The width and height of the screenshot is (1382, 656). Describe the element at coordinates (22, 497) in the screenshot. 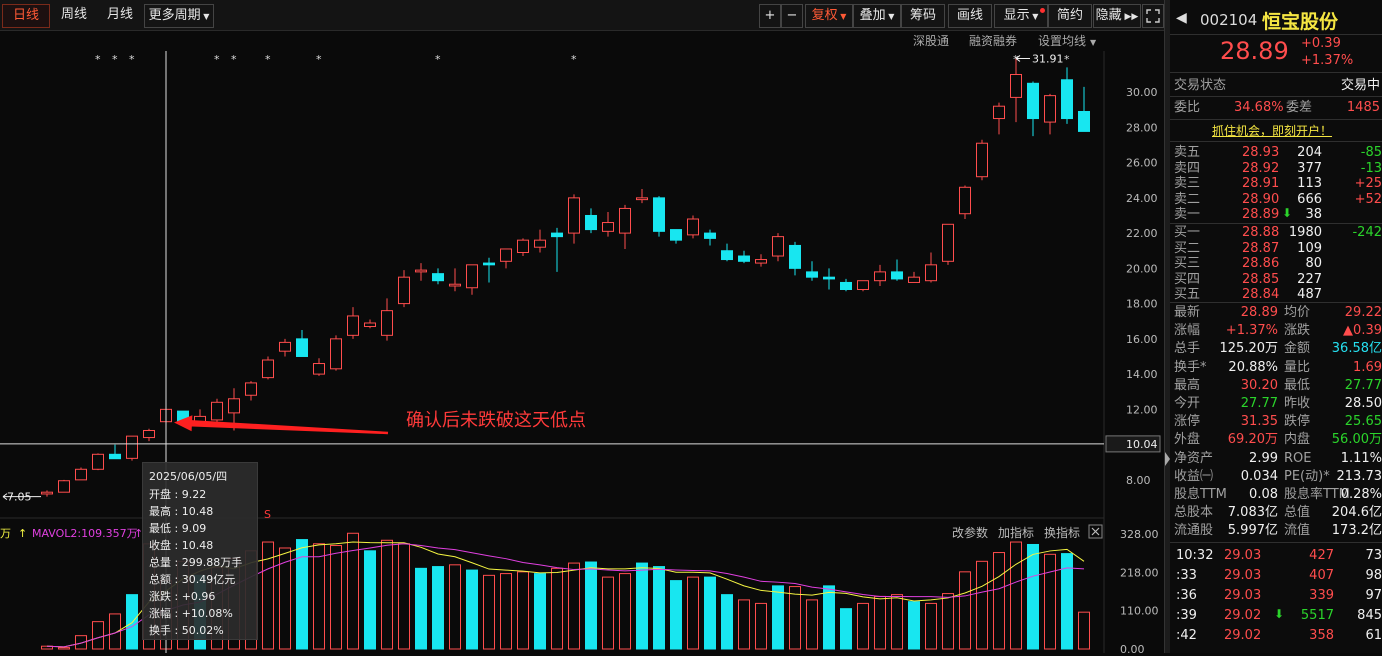

I see `low-marker: 7.05` at that location.